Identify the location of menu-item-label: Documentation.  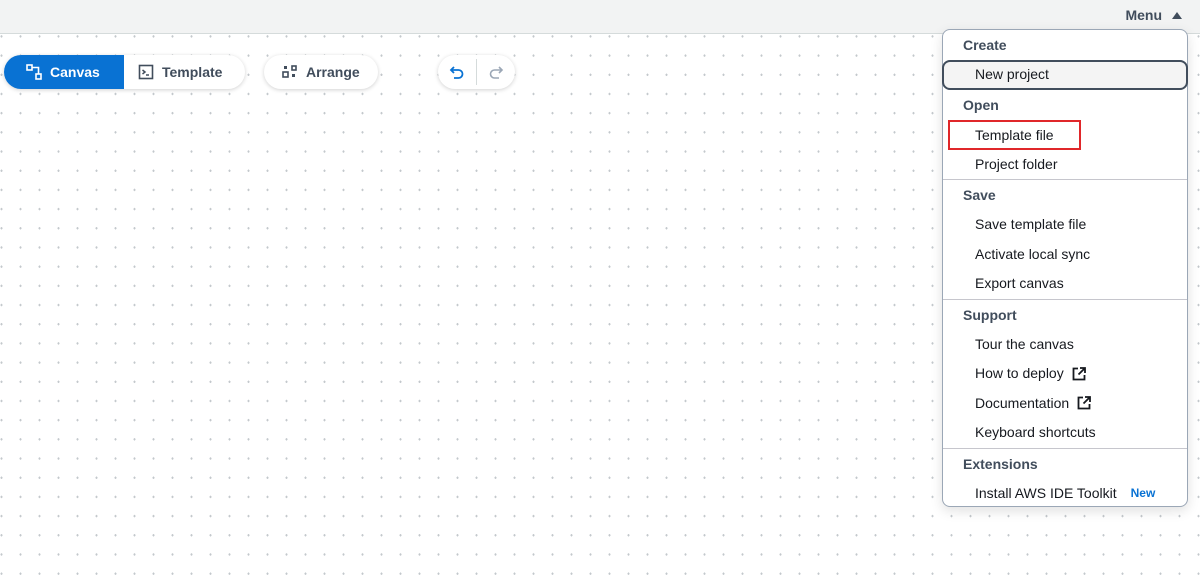
(1022, 402).